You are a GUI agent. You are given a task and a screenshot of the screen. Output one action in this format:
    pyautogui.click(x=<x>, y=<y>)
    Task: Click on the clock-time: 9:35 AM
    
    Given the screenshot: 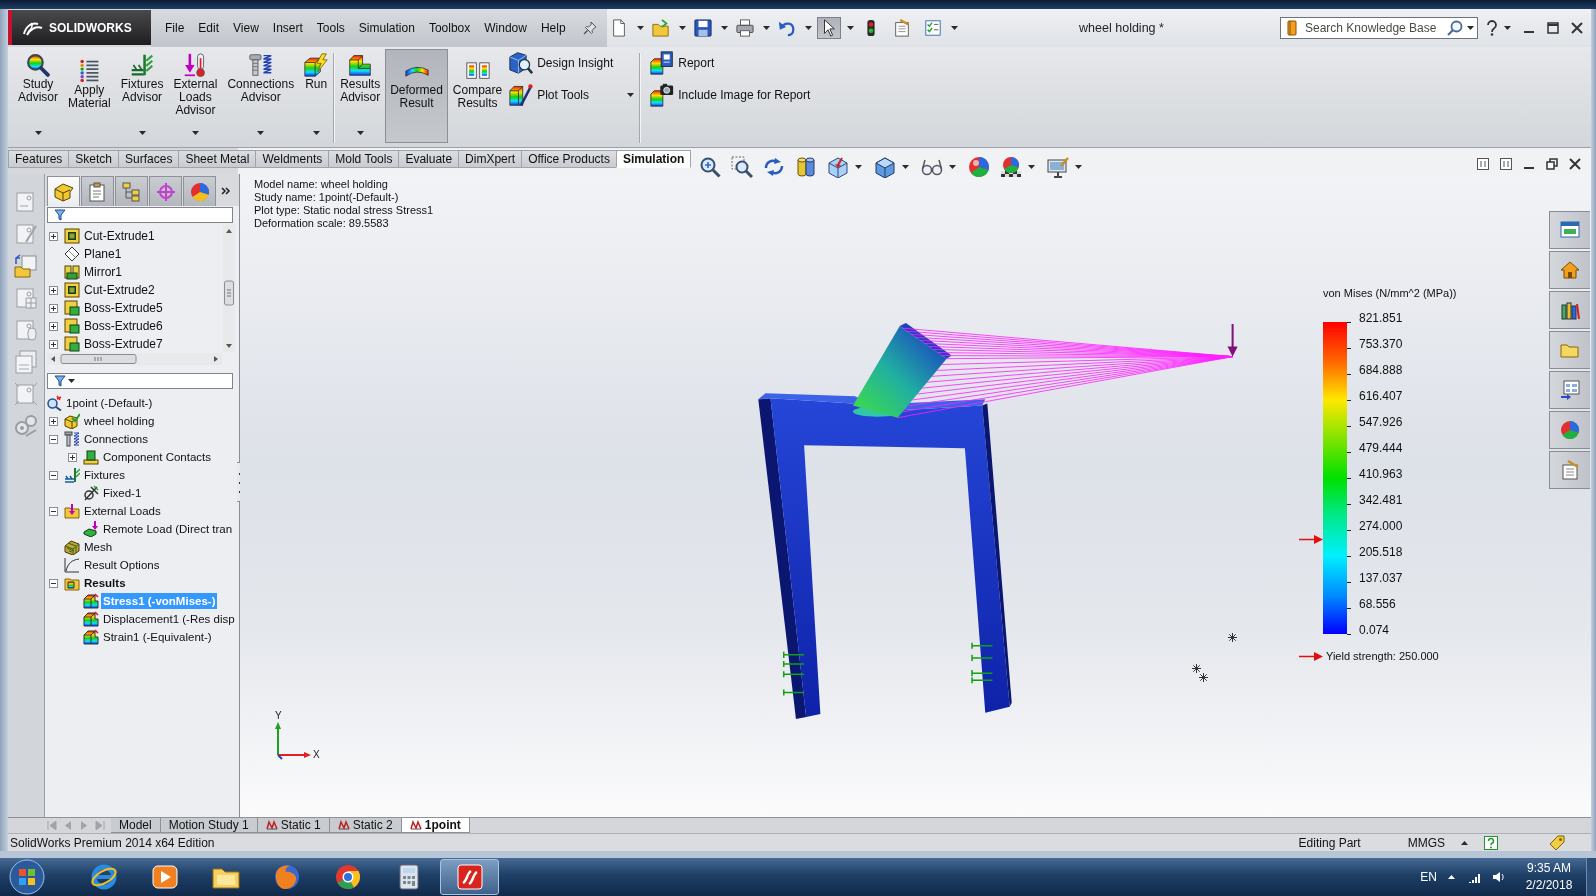 What is the action you would take?
    pyautogui.click(x=1549, y=868)
    